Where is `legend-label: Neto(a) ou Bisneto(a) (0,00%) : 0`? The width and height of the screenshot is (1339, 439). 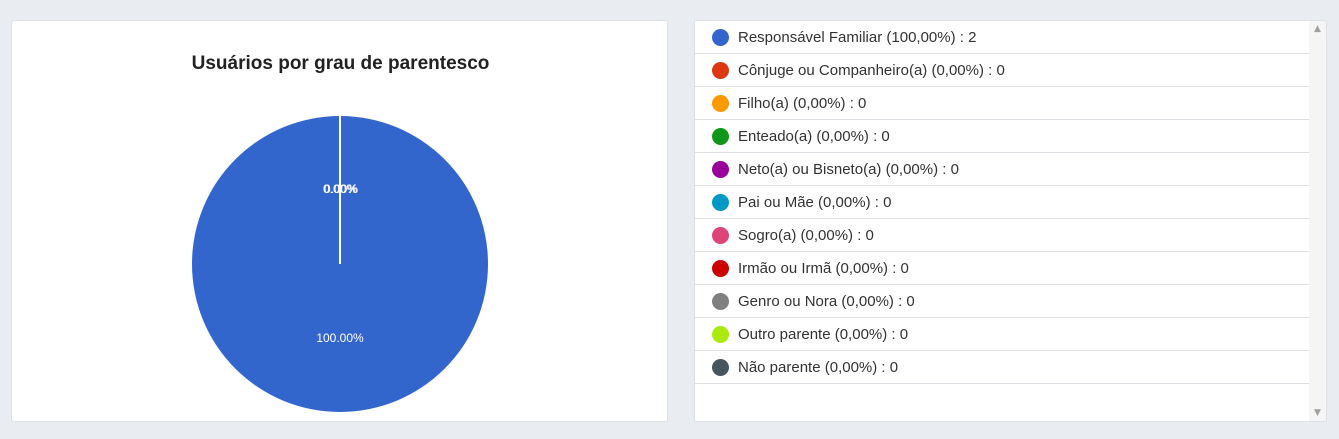
legend-label: Neto(a) ou Bisneto(a) (0,00%) : 0 is located at coordinates (848, 169).